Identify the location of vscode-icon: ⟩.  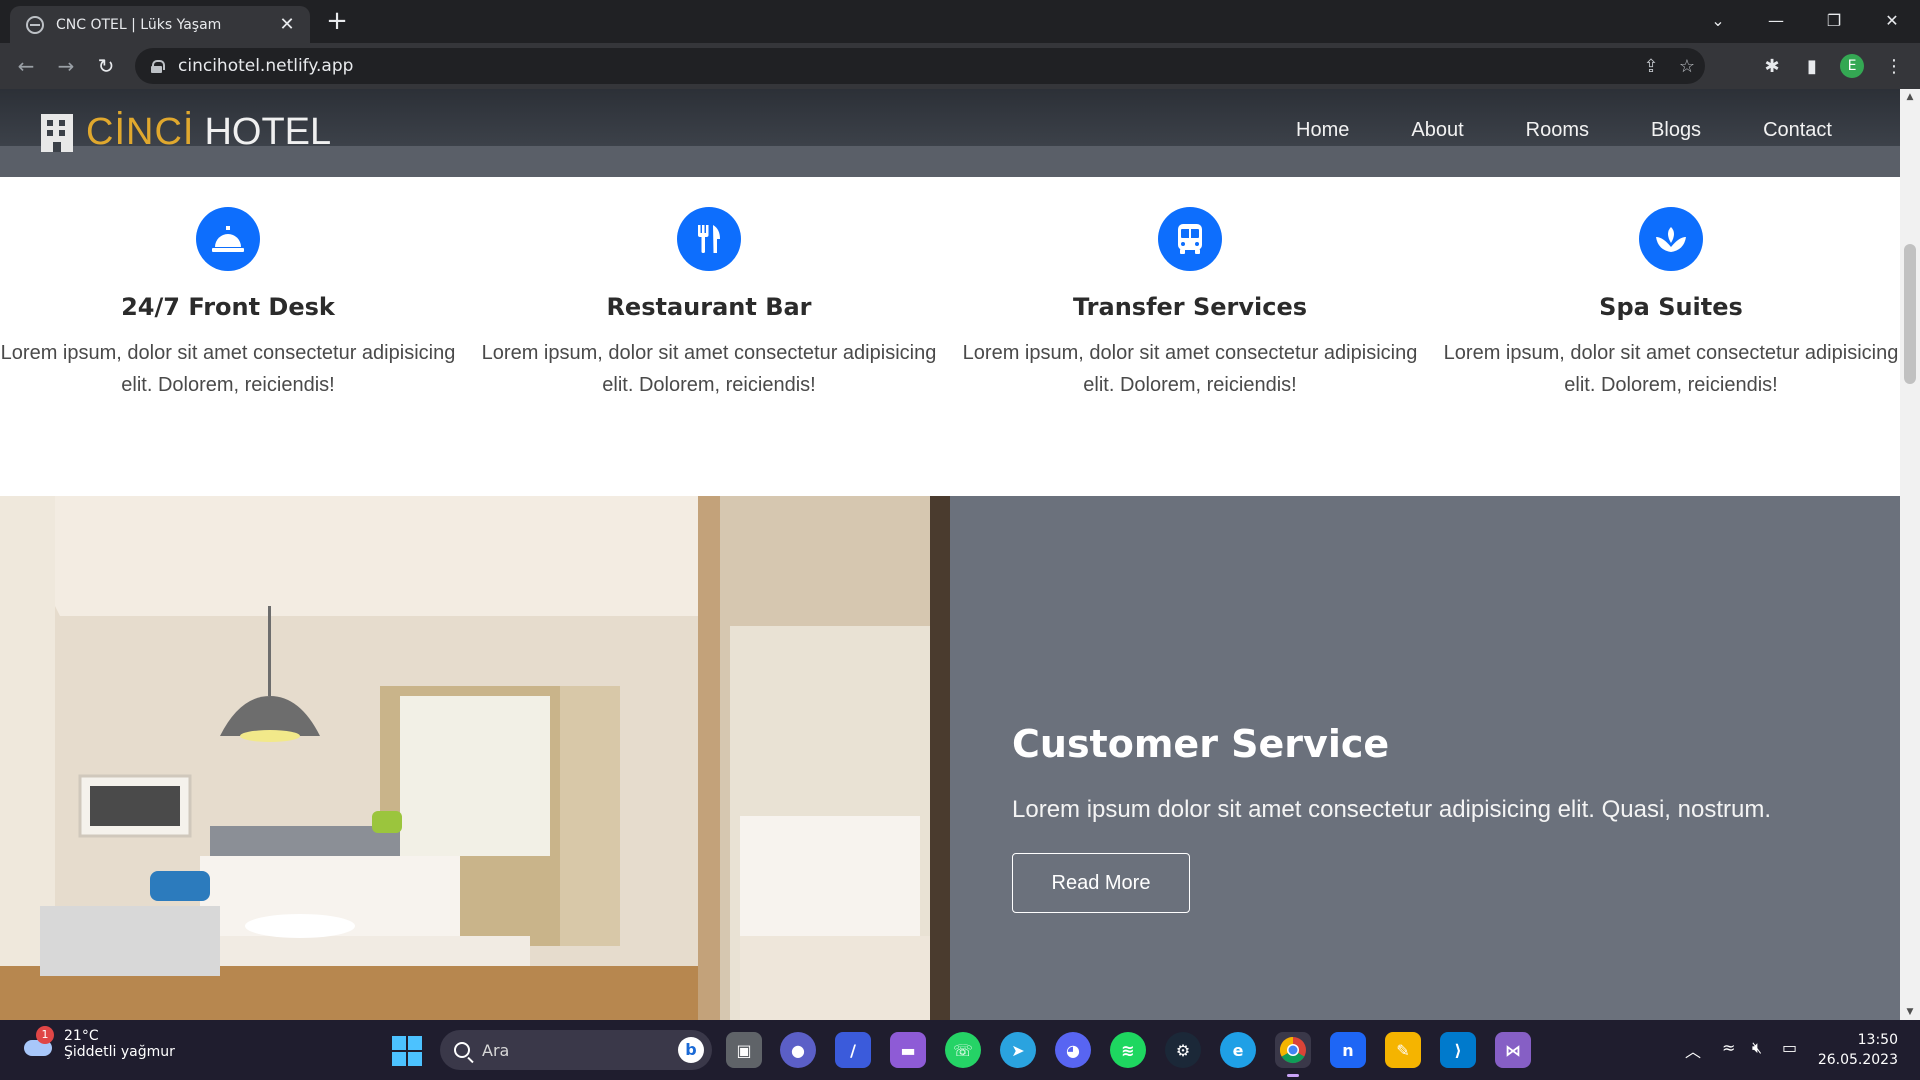
(1458, 1050).